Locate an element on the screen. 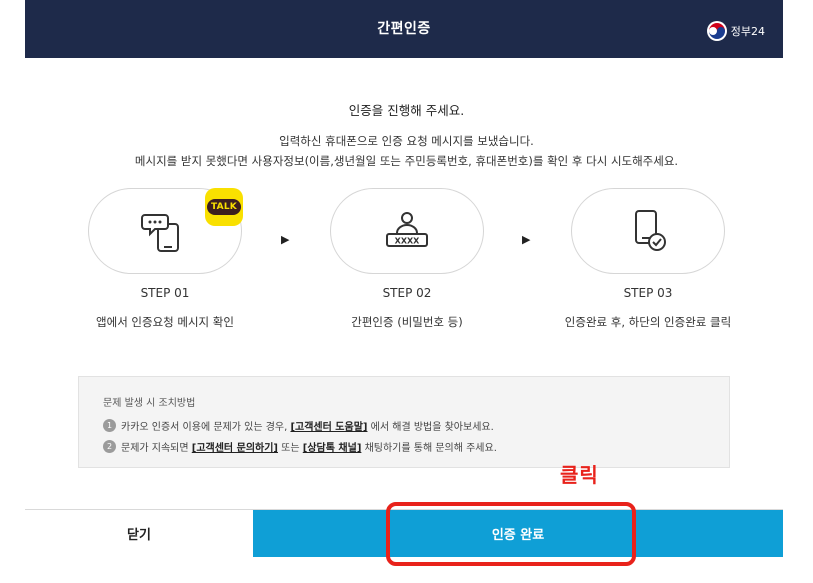 The width and height of the screenshot is (813, 583). step-03-description: 인증완료 후, 하단의 인증완료 클릭 is located at coordinates (648, 322).